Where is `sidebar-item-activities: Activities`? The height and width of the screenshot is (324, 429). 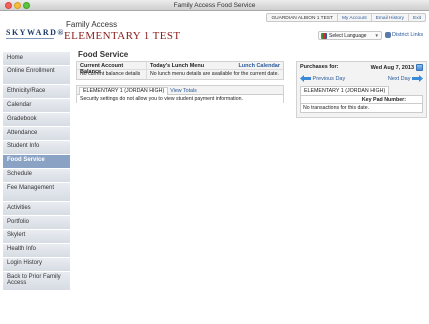 sidebar-item-activities: Activities is located at coordinates (36, 209).